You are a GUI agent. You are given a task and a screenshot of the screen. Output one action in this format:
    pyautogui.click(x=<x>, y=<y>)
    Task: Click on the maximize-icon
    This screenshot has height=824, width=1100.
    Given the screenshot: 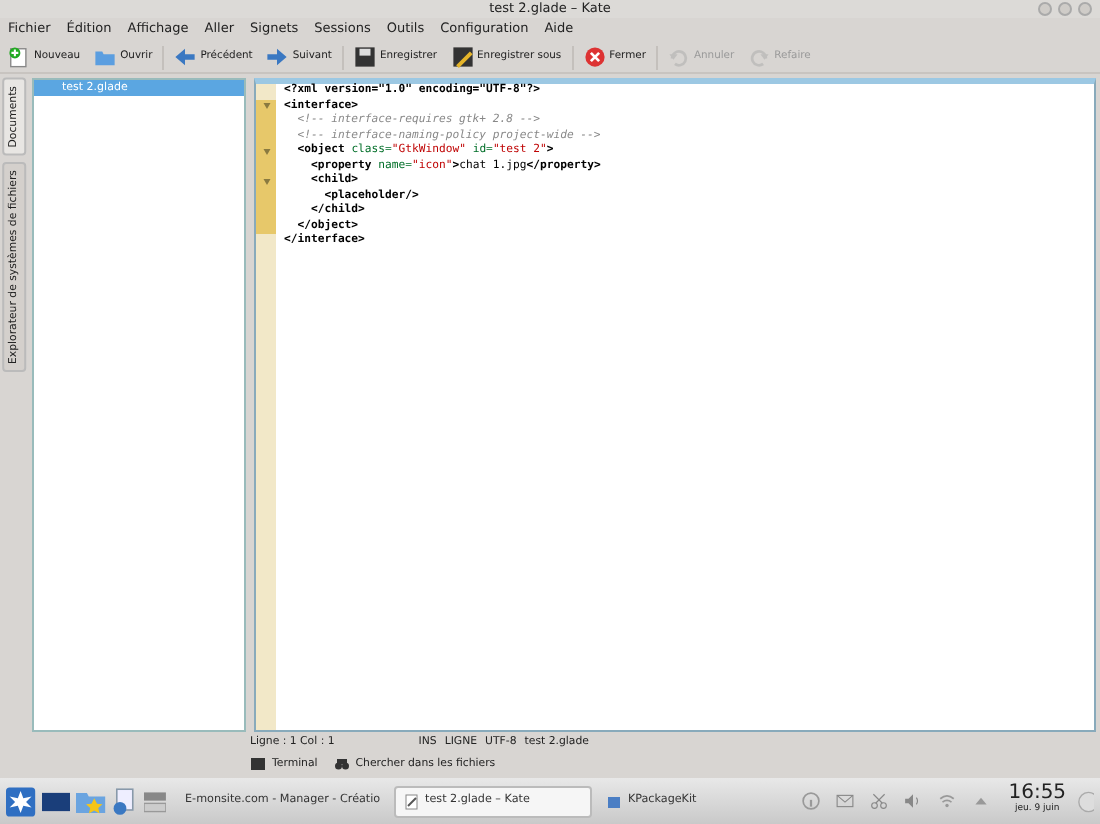 What is the action you would take?
    pyautogui.click(x=1065, y=9)
    